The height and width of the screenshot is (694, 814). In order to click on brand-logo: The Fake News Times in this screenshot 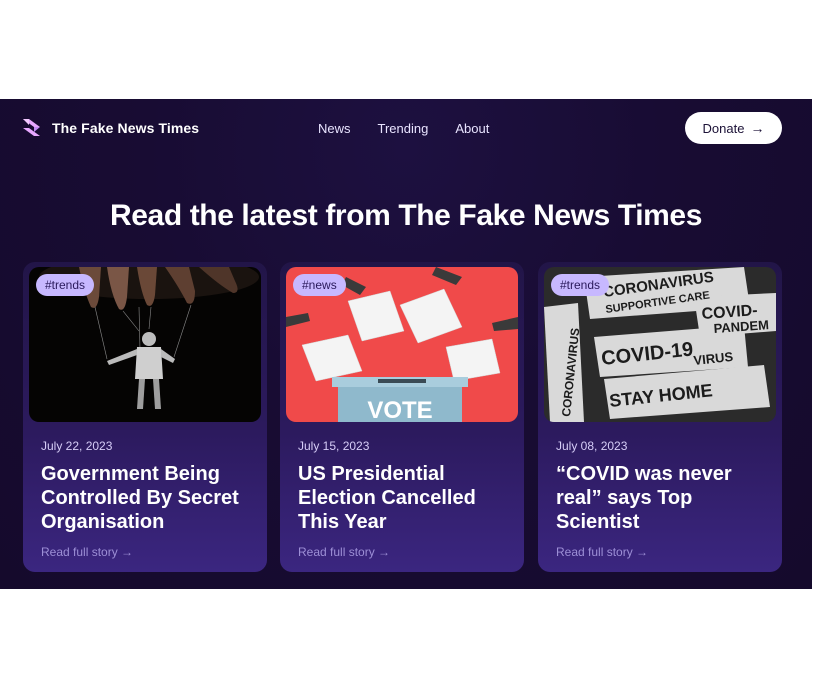, I will do `click(111, 127)`.